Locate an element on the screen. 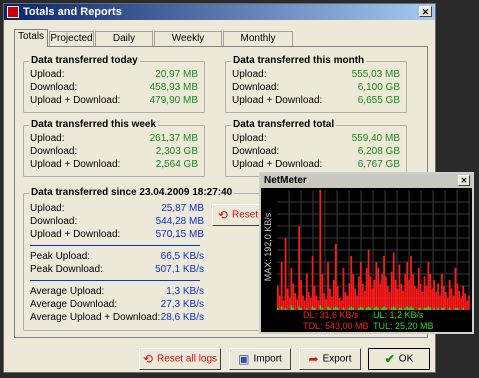  export-button: ➦ Export is located at coordinates (330, 359).